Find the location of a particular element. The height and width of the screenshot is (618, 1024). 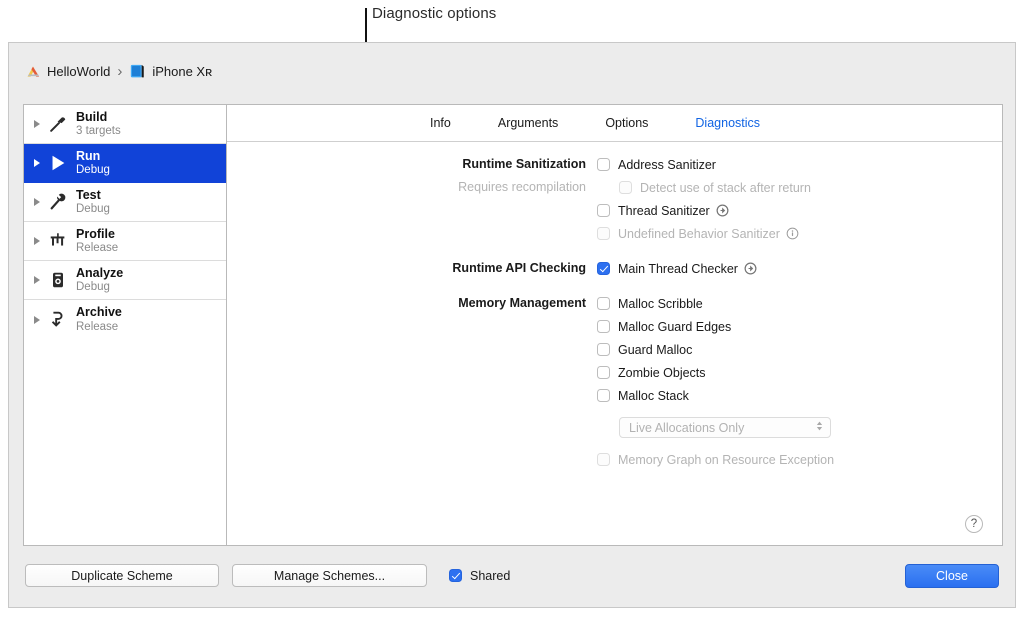

form-row-malloc-stack: Malloc Stack is located at coordinates (614, 397).